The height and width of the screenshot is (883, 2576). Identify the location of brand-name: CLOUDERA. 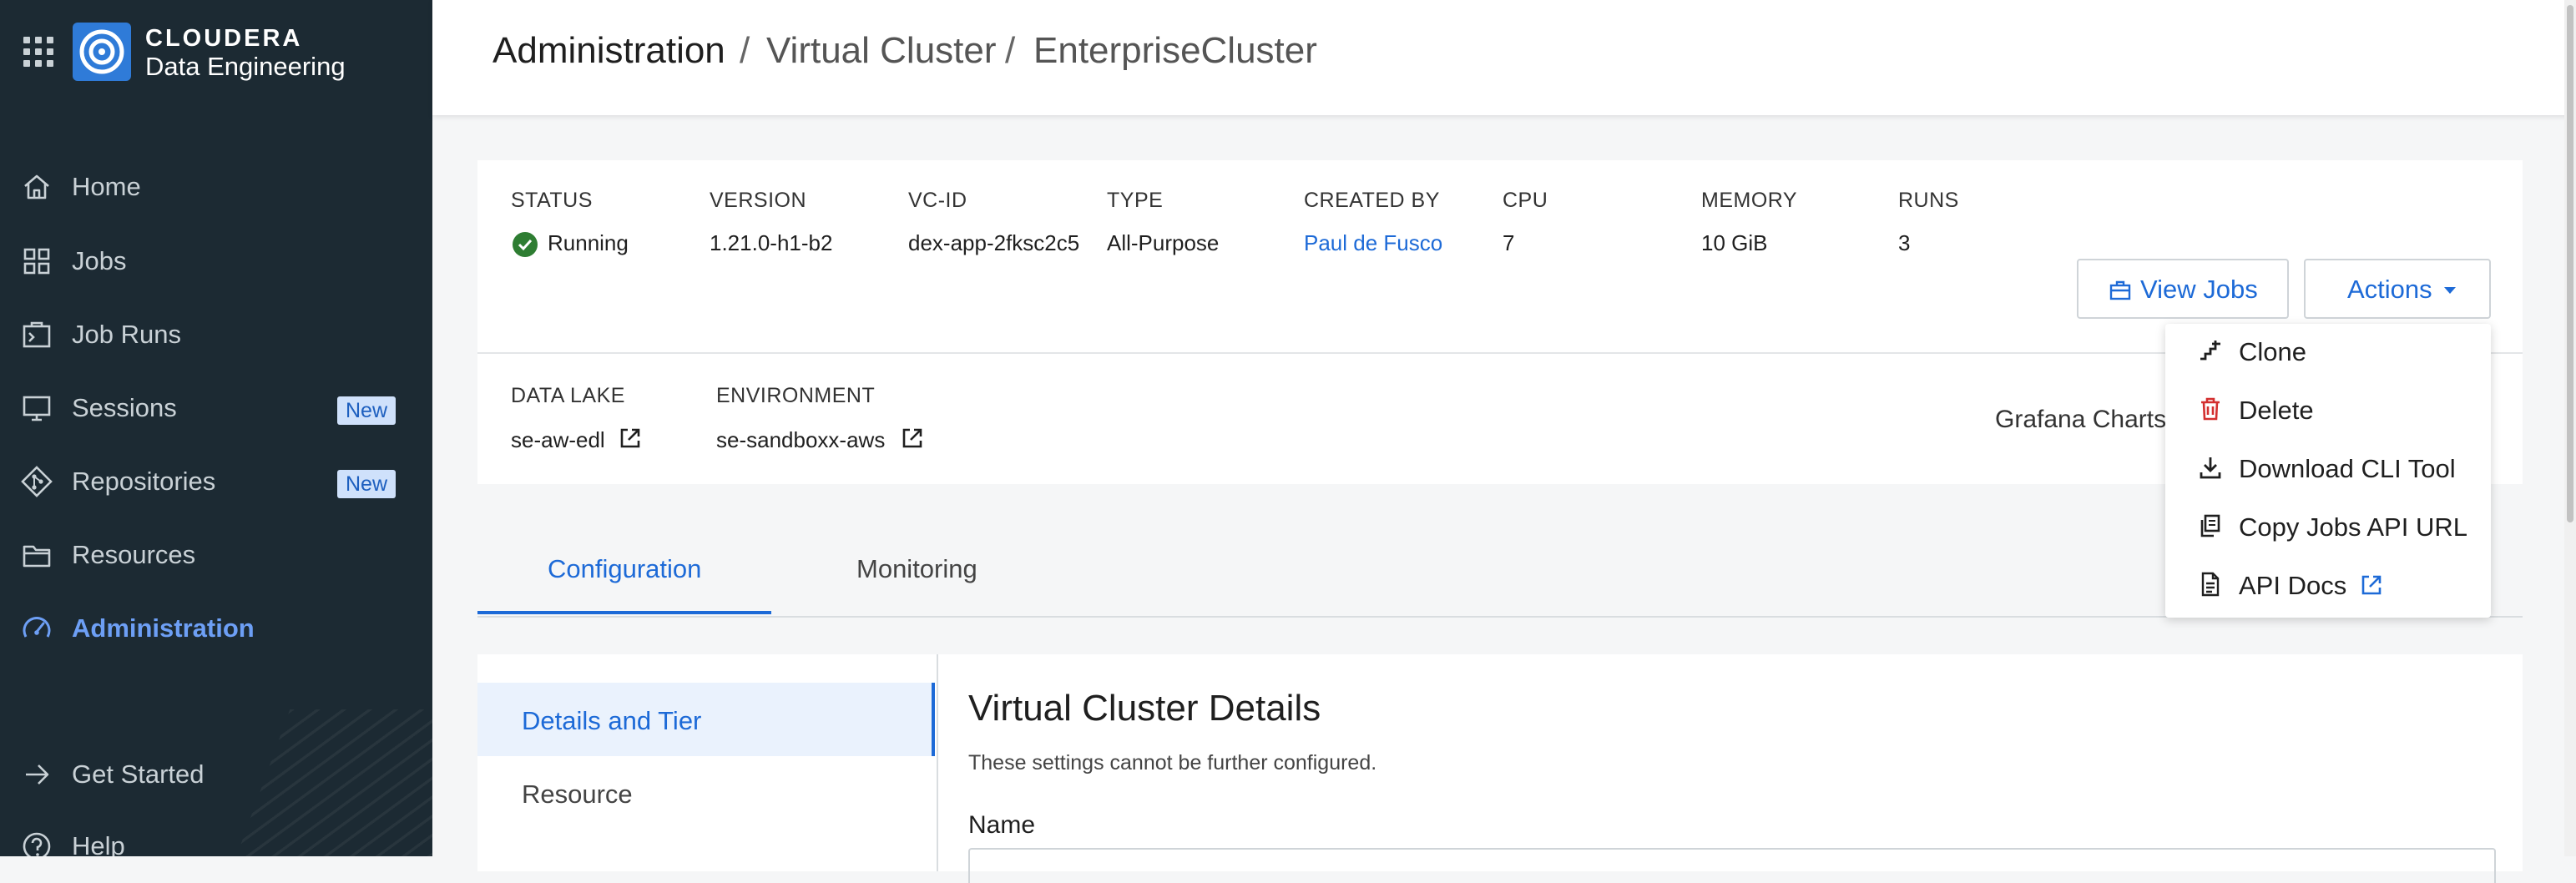
(224, 39).